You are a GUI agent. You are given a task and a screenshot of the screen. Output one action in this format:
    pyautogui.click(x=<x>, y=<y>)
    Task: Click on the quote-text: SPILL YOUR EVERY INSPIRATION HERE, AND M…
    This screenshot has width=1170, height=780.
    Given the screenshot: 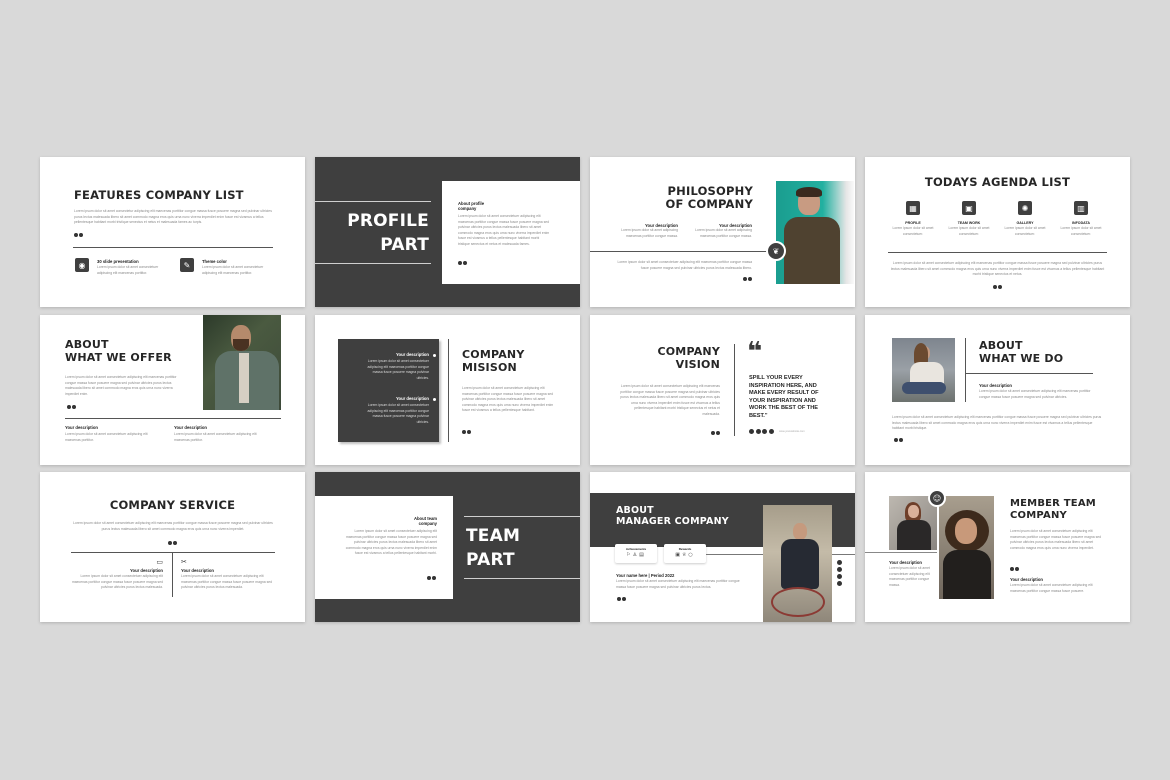 What is the action you would take?
    pyautogui.click(x=784, y=397)
    